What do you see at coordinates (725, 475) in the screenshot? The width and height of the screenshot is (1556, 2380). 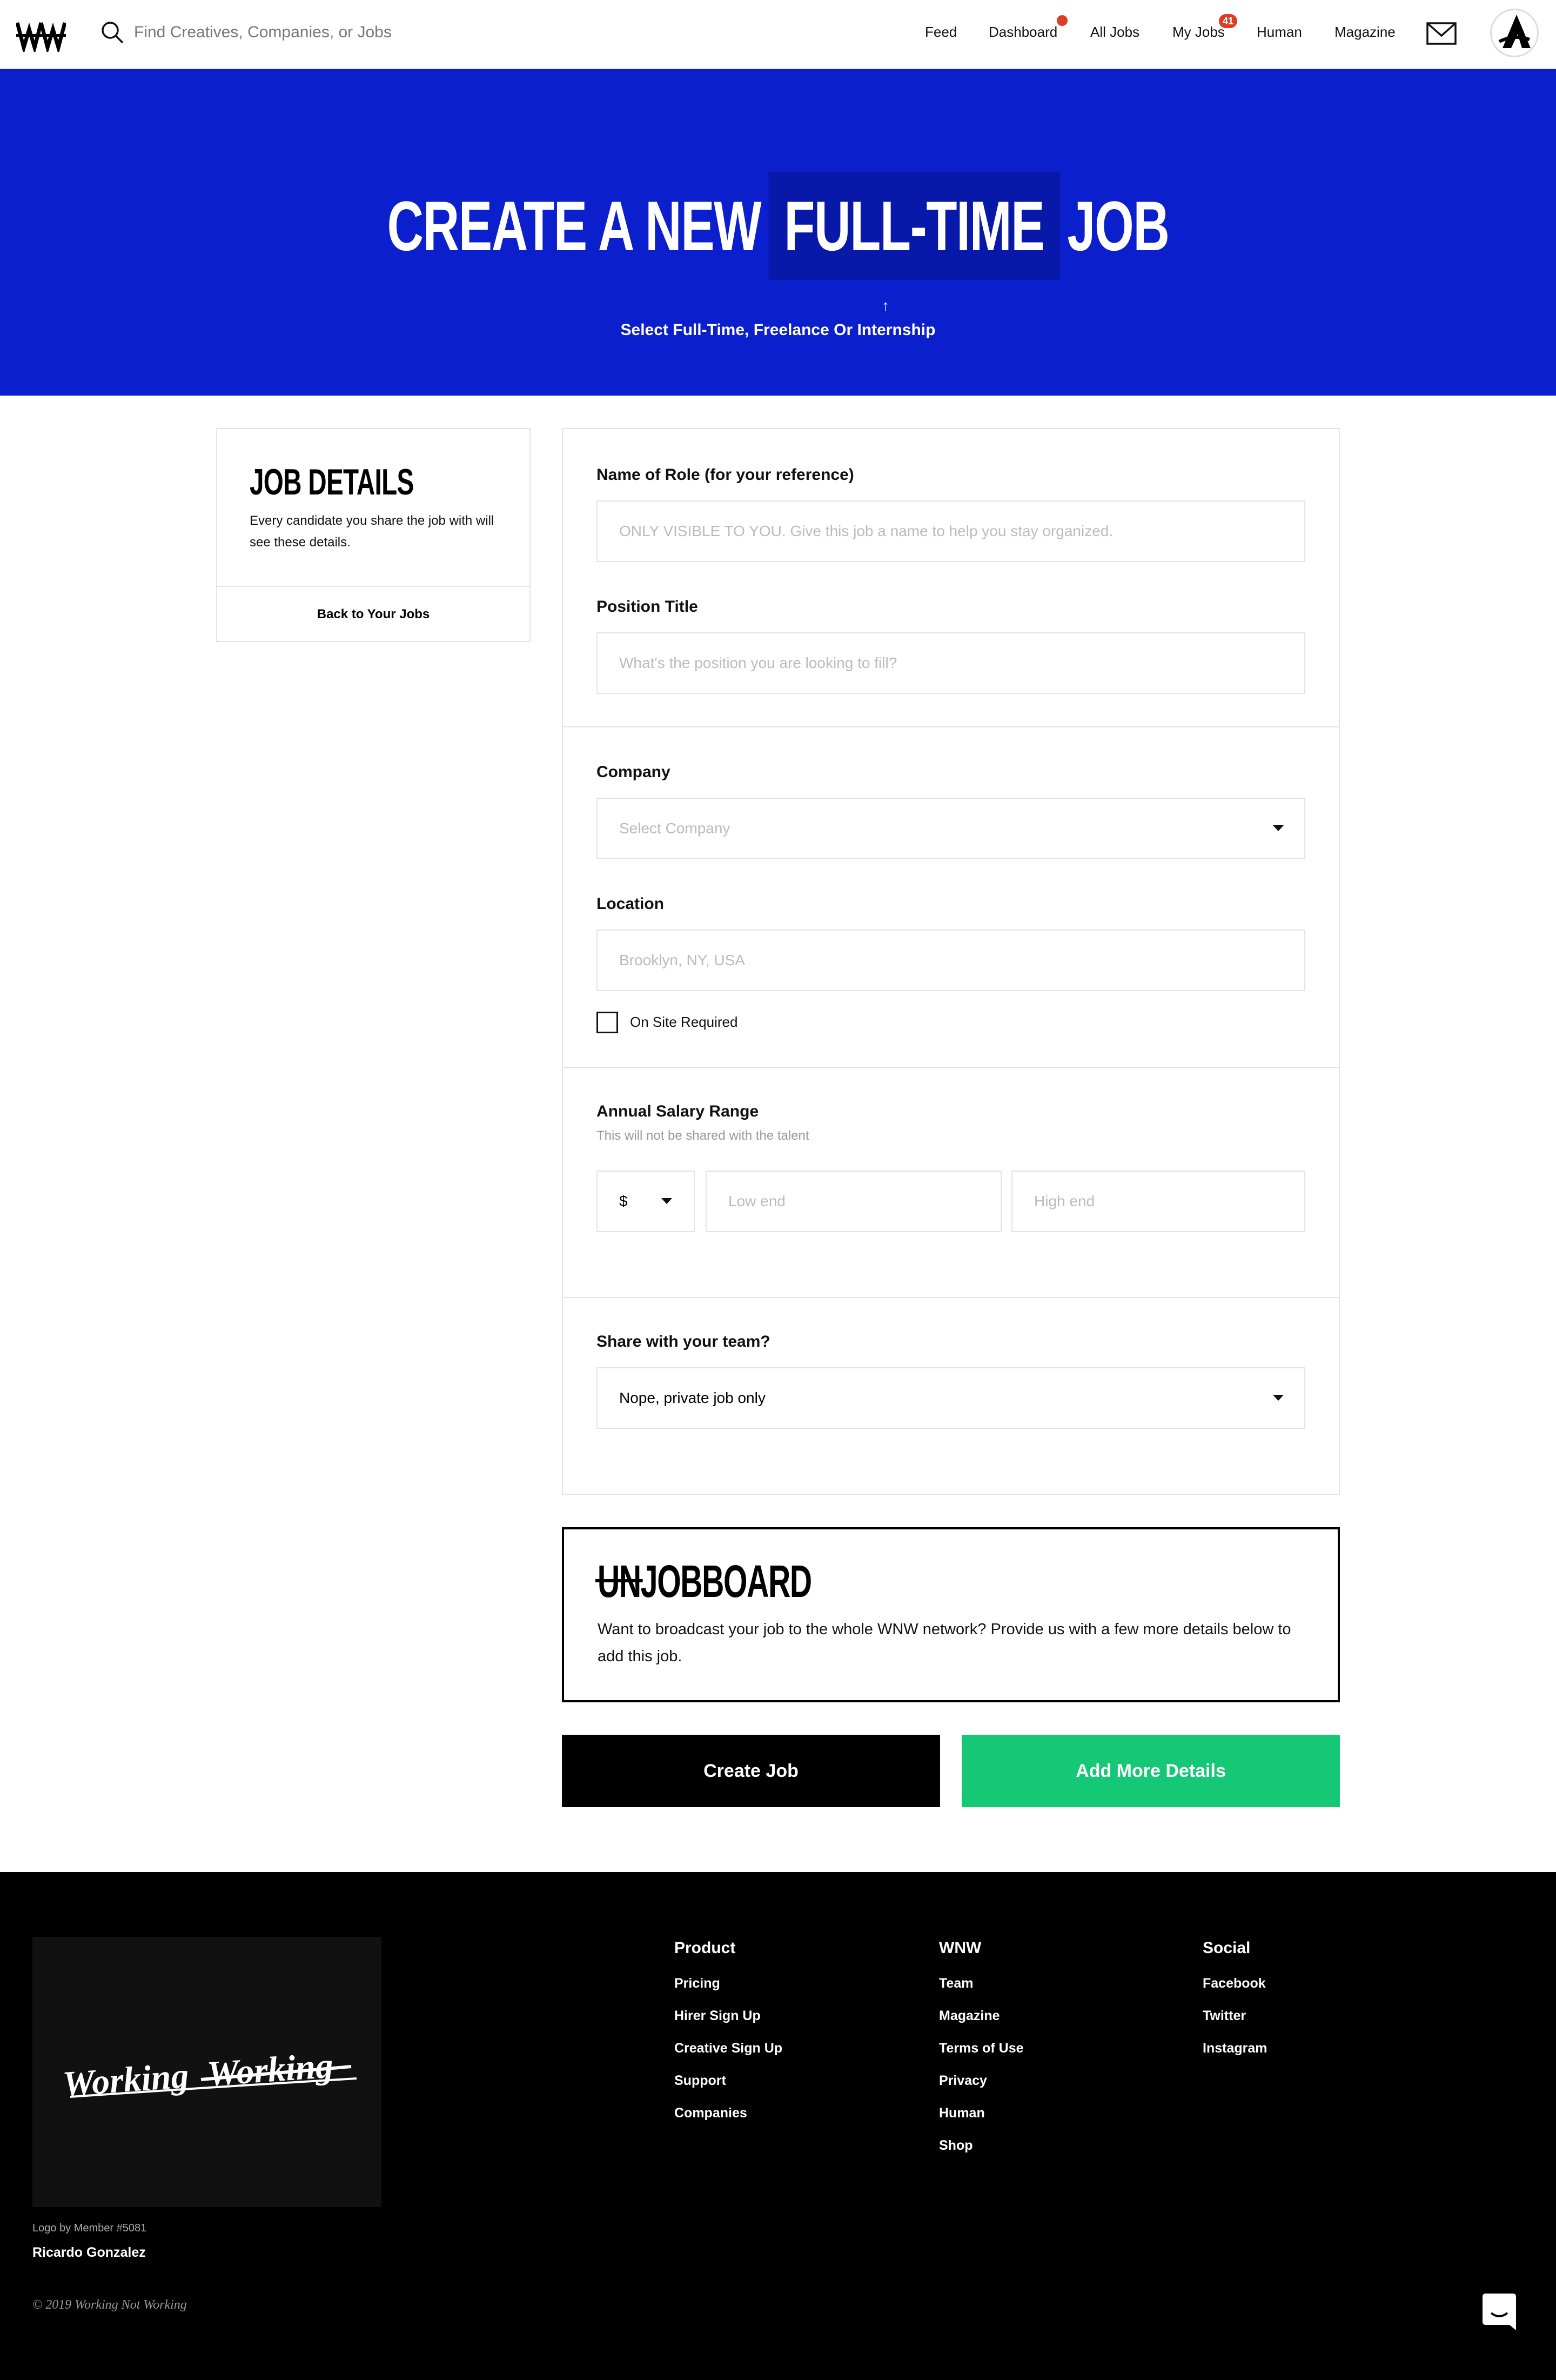 I see `role-name-label: Name of Role (for your reference)` at bounding box center [725, 475].